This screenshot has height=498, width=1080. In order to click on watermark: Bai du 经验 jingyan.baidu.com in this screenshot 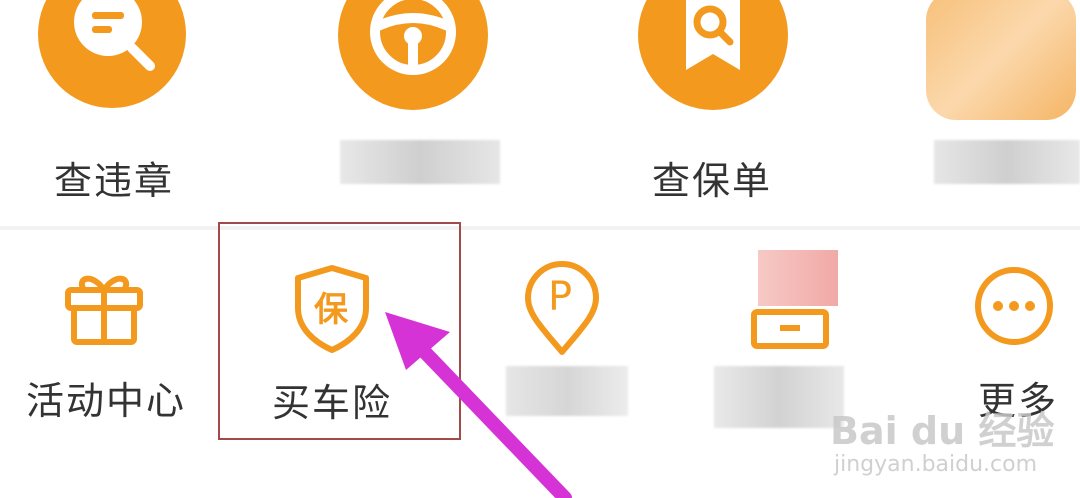, I will do `click(950, 445)`.